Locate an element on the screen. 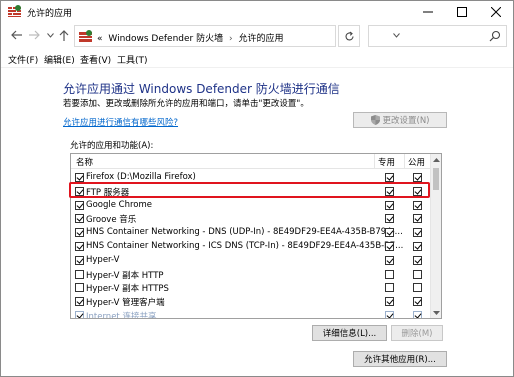 Image resolution: width=514 pixels, height=377 pixels. navigation-bar: « Windows Defender 防火墙 › 允许的应用 is located at coordinates (257, 36).